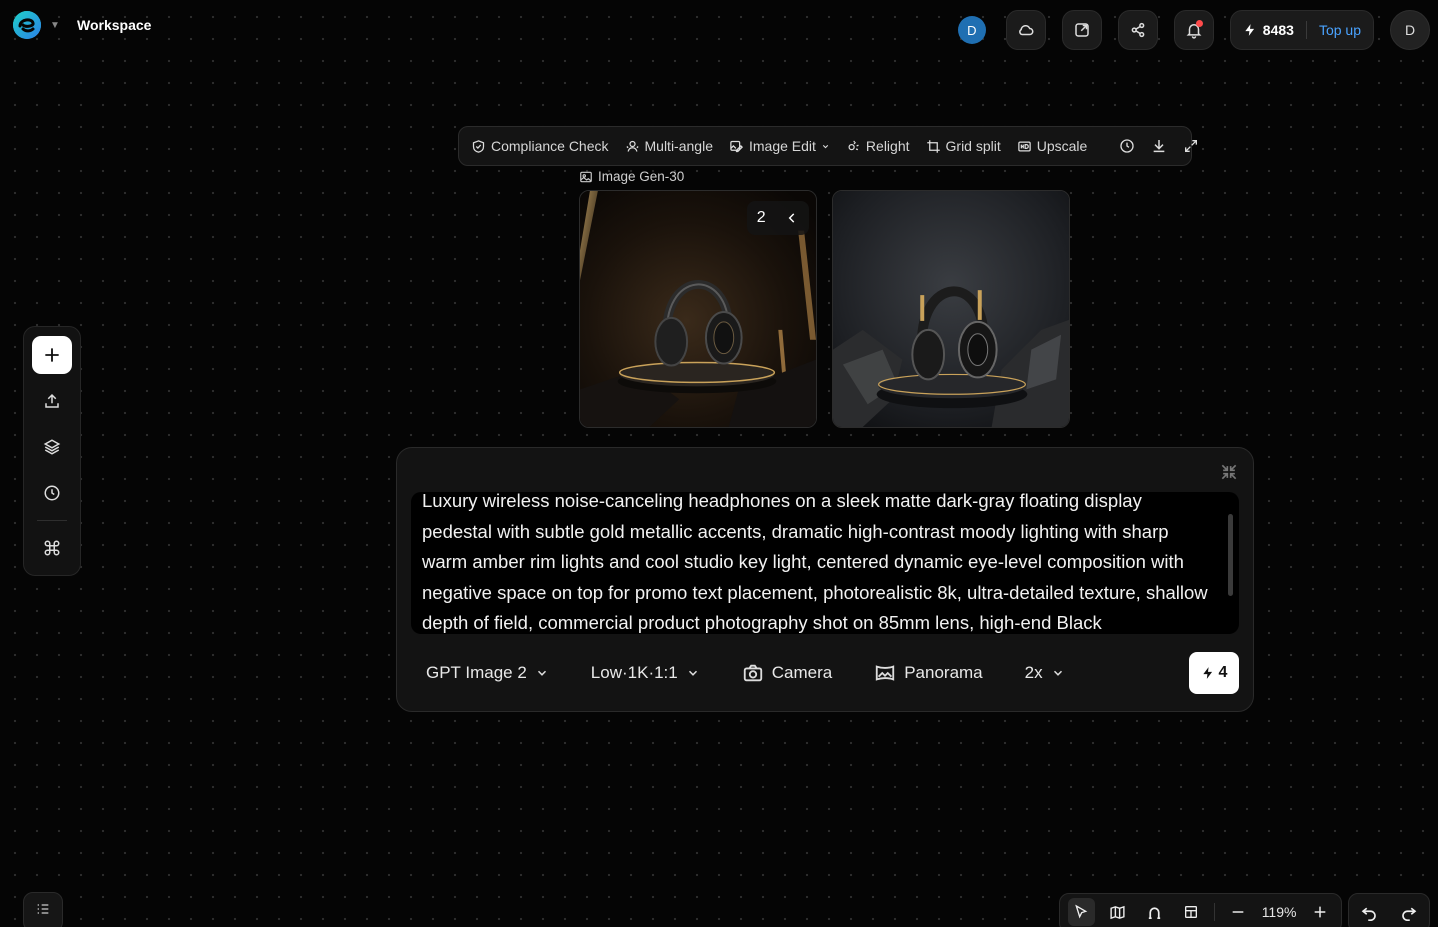 Image resolution: width=1438 pixels, height=927 pixels. What do you see at coordinates (963, 146) in the screenshot?
I see `grid-split-button: Grid split` at bounding box center [963, 146].